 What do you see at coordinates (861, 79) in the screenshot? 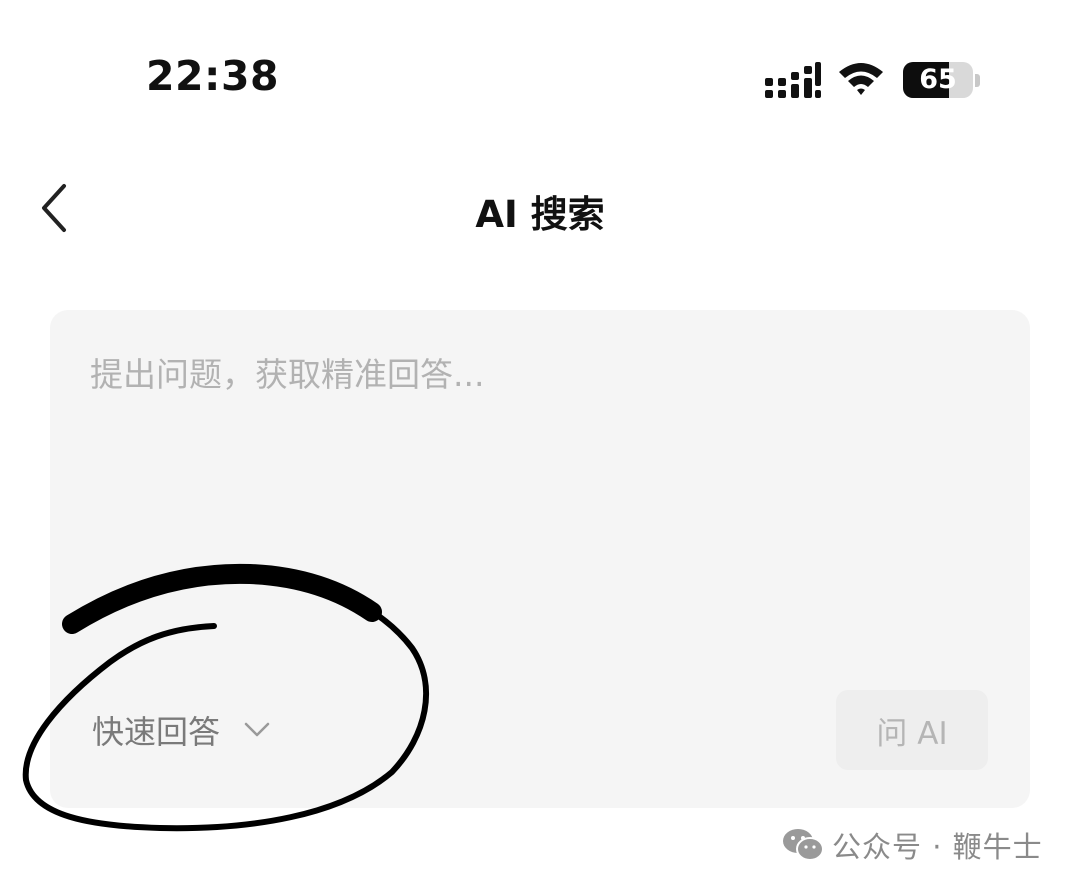
I see `wifi-icon` at bounding box center [861, 79].